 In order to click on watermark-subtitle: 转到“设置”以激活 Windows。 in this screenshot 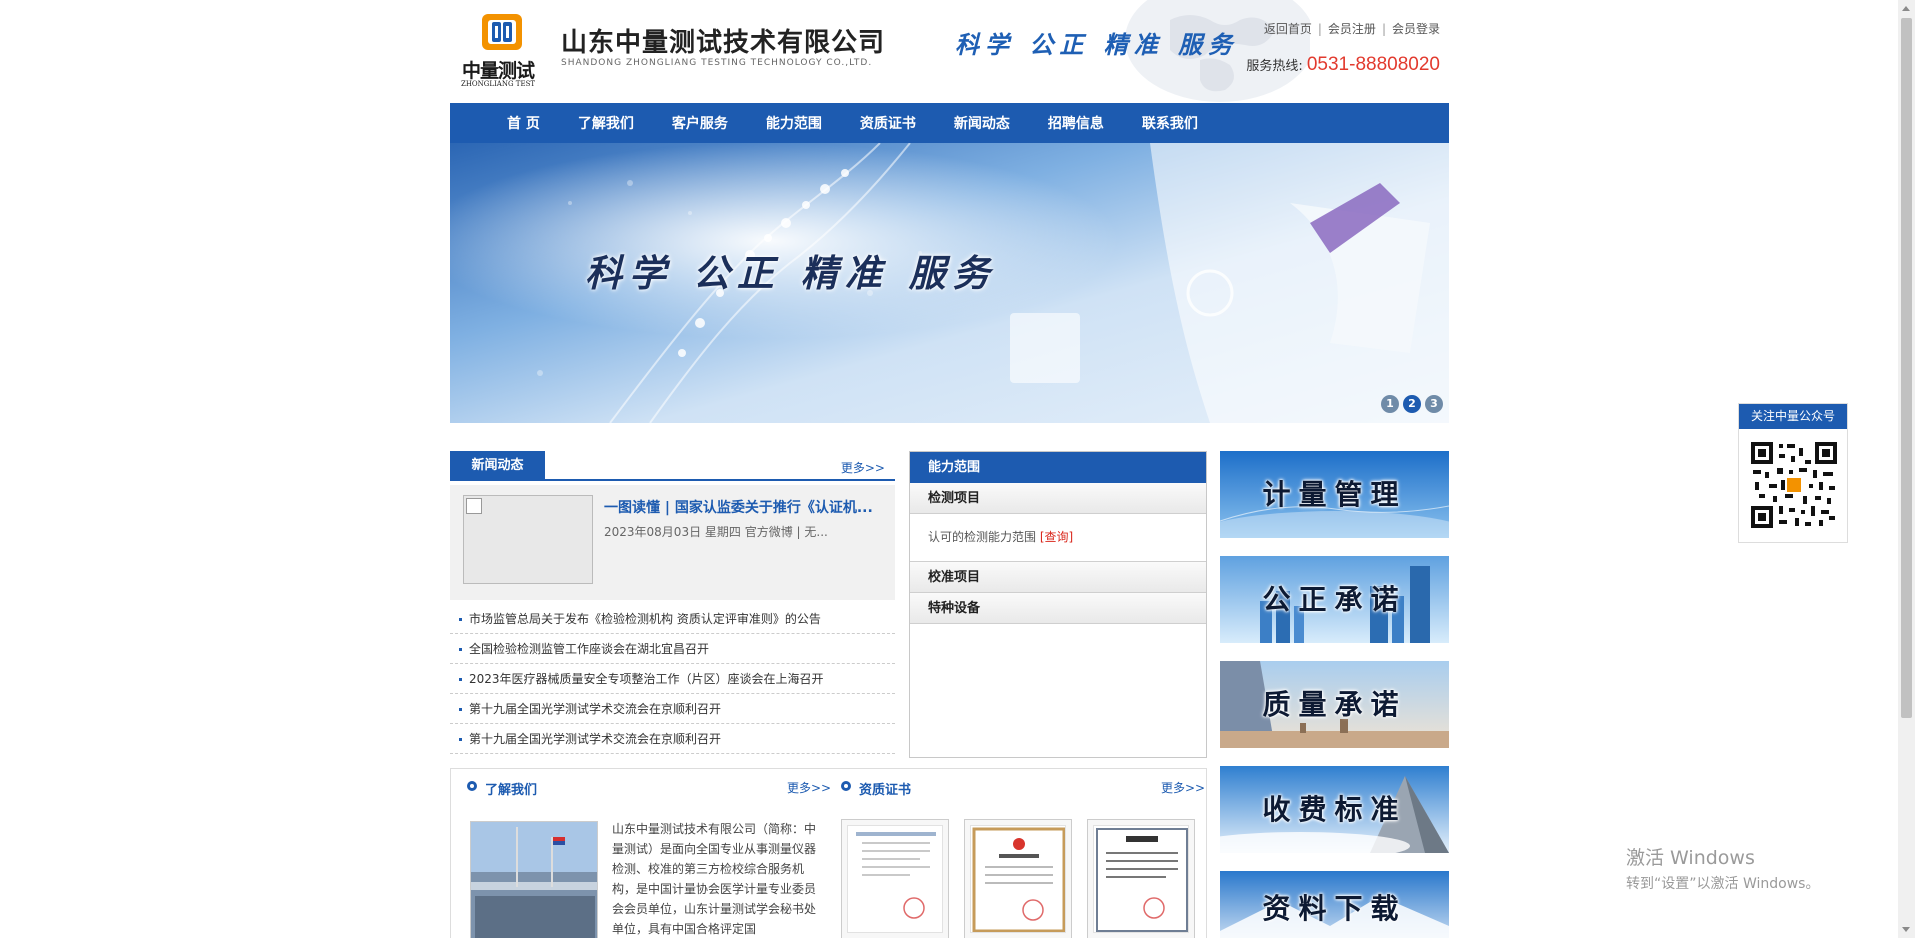, I will do `click(1723, 884)`.